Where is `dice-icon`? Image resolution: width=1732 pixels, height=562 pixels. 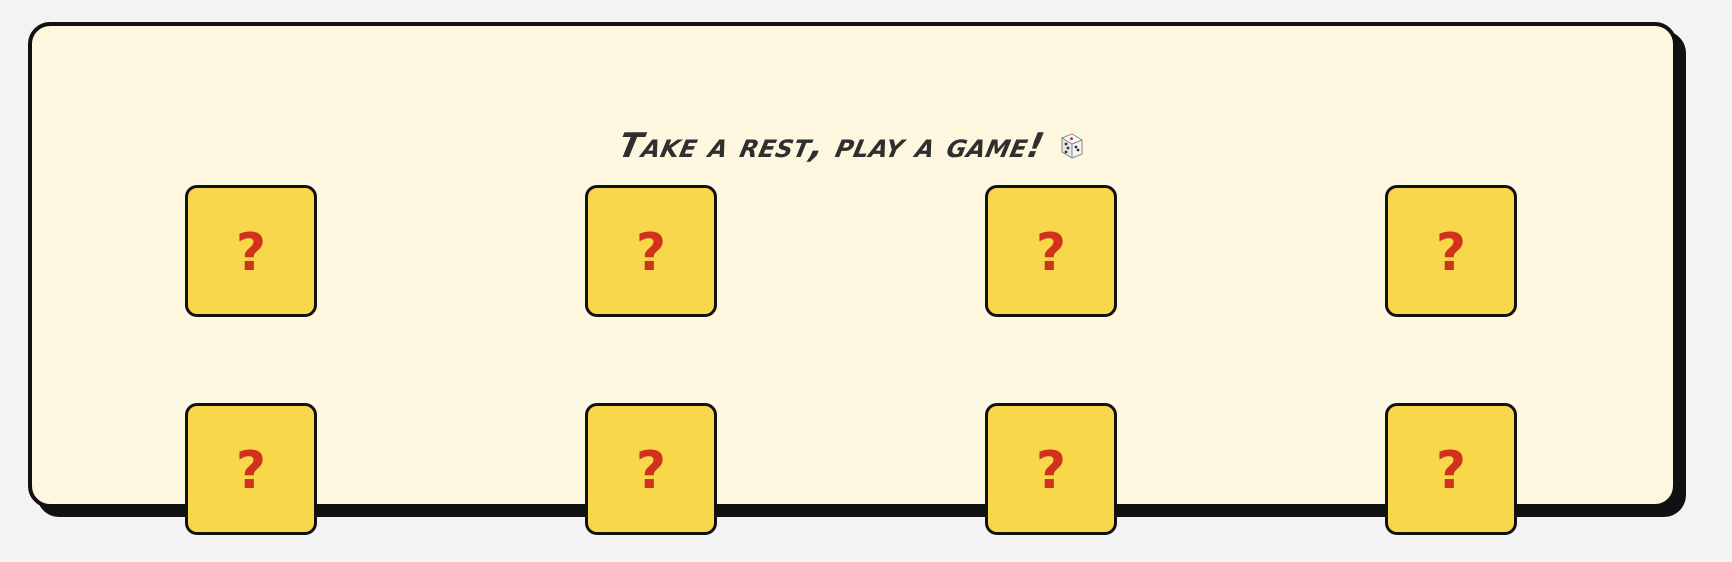
dice-icon is located at coordinates (1070, 146).